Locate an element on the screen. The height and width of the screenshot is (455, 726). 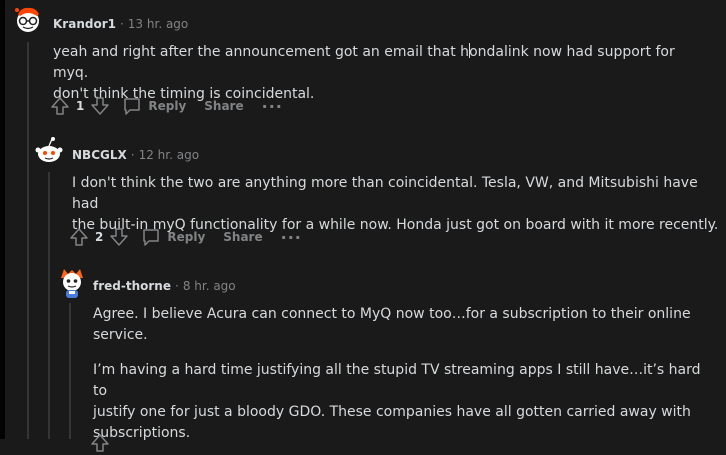
timestamp: 12 hr. ago is located at coordinates (169, 155).